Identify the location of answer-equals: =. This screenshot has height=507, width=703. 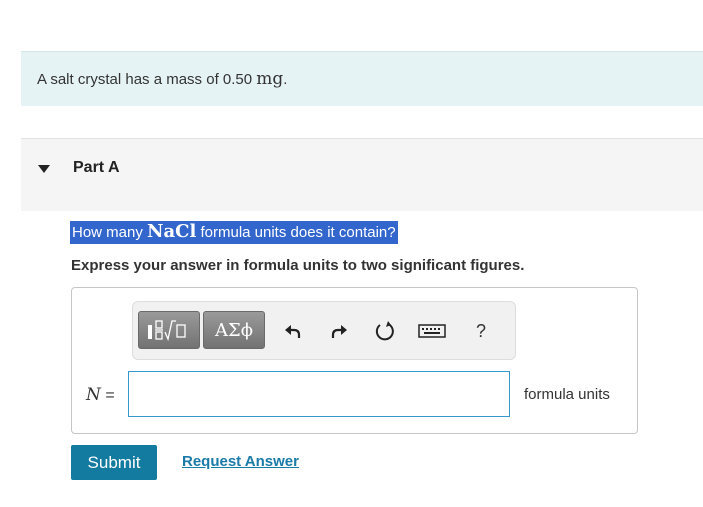
(107, 395).